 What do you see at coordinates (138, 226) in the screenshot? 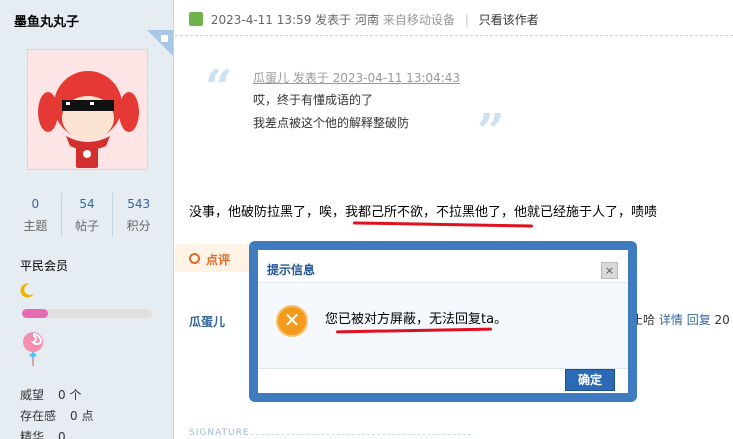
I see `stat-credits-label: 积分` at bounding box center [138, 226].